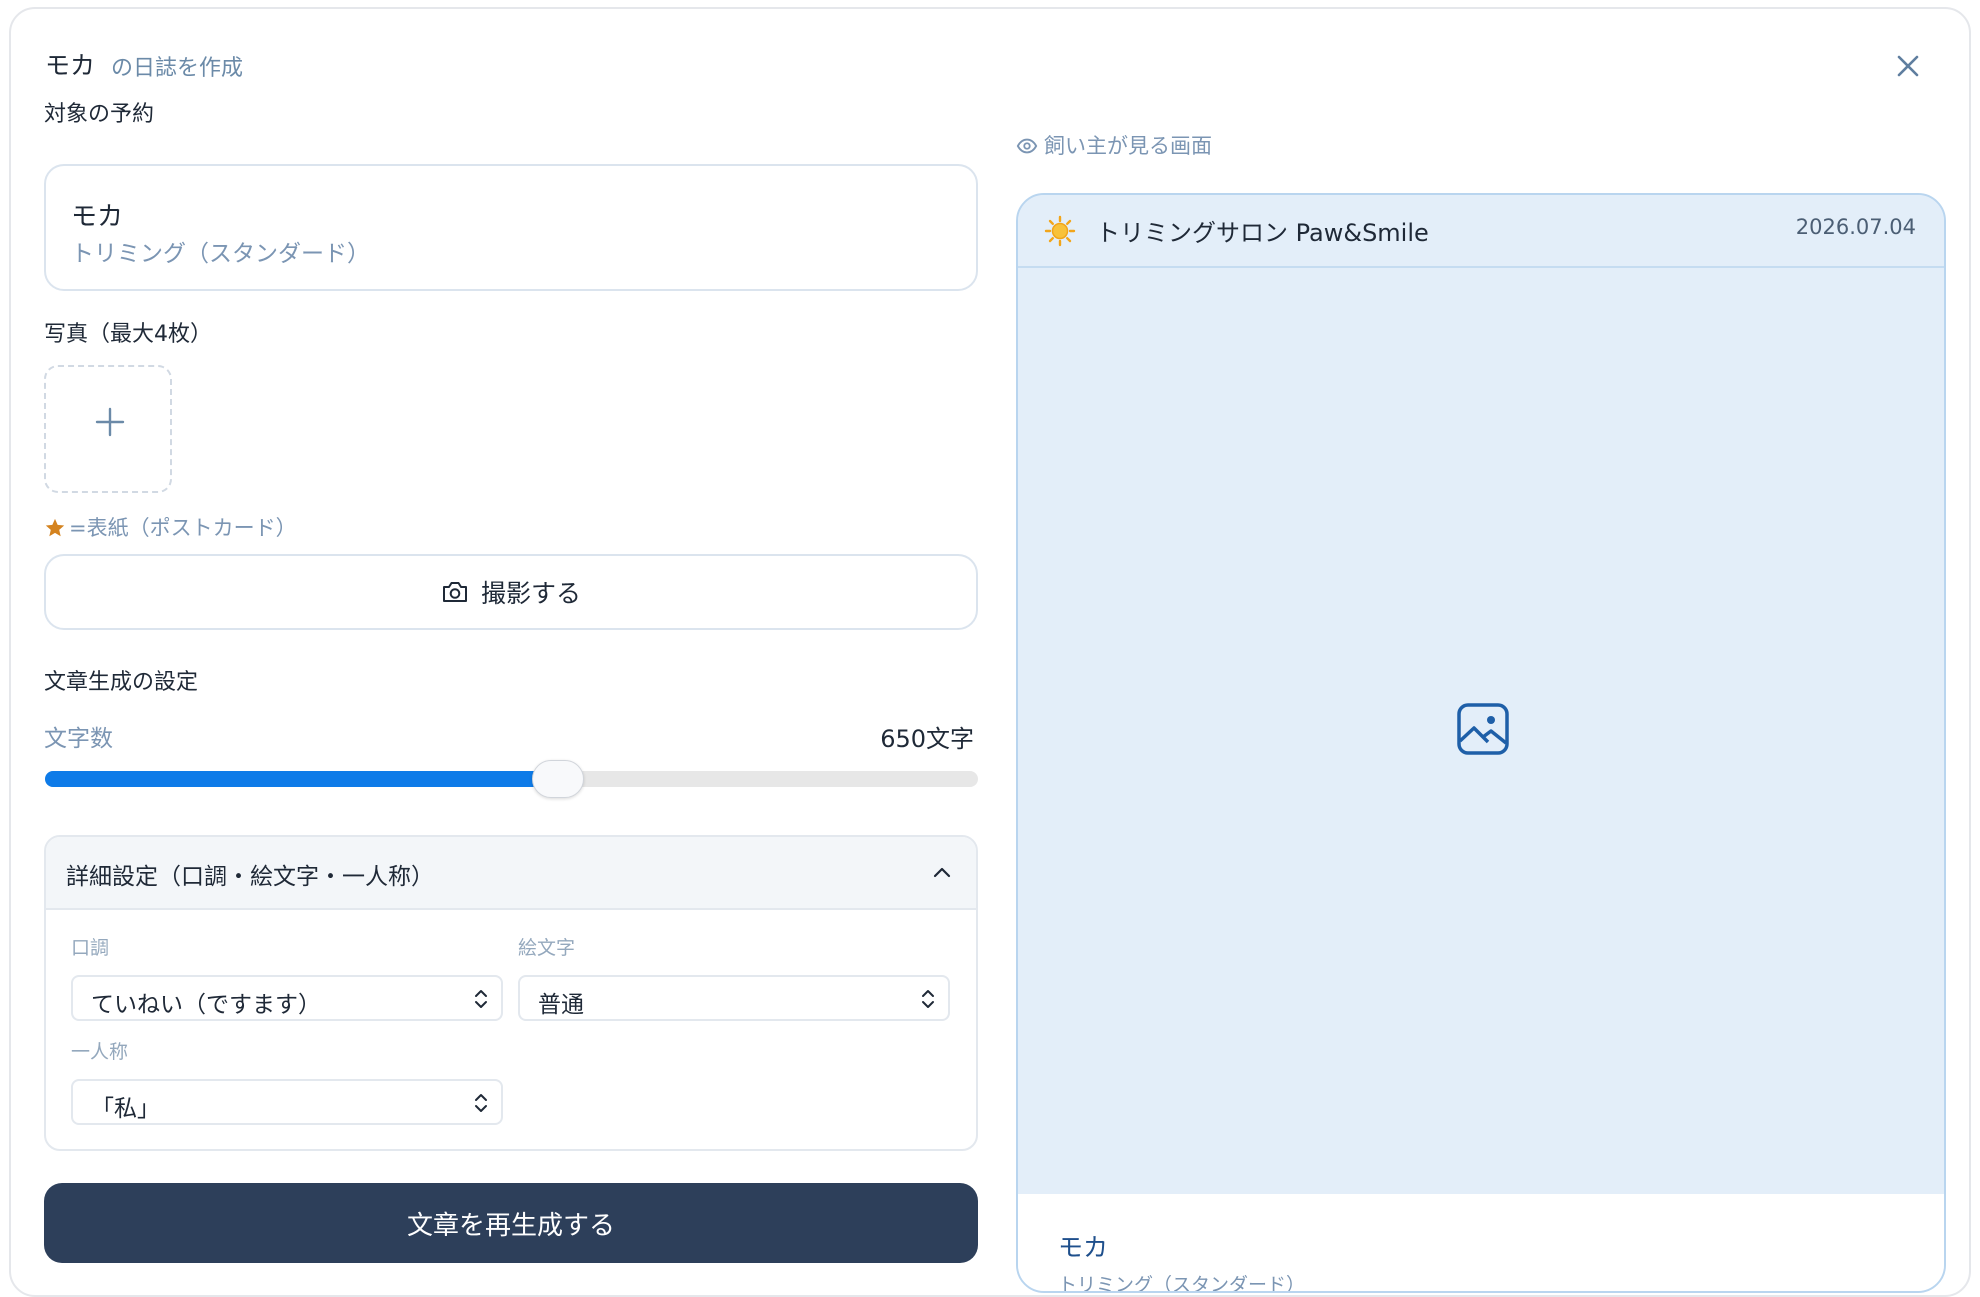 Image resolution: width=1980 pixels, height=1297 pixels. I want to click on target-reservation-card: モカ トリミング（スタンダード）, so click(511, 227).